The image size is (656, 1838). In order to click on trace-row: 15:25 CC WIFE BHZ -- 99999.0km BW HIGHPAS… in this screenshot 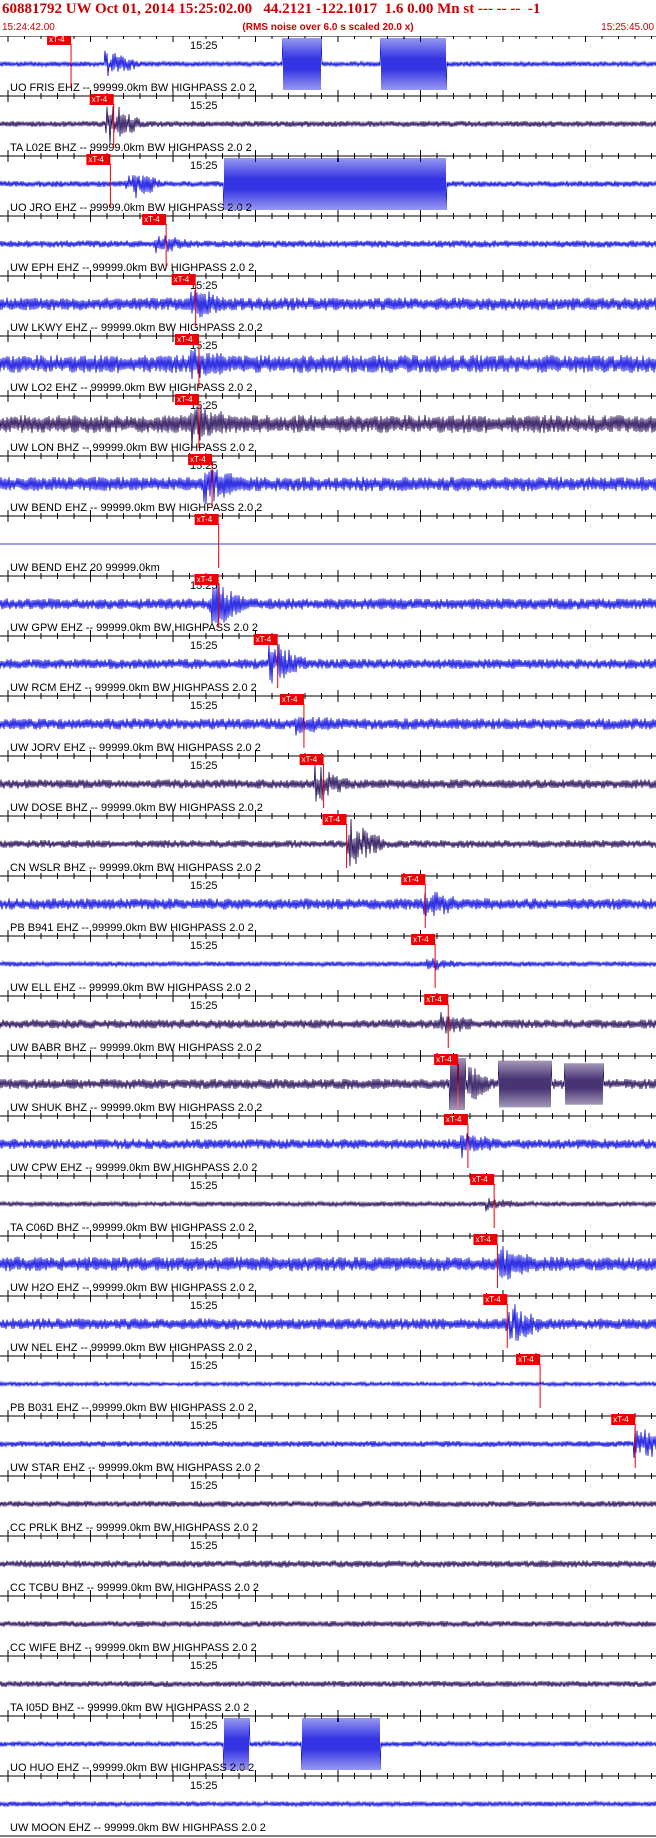, I will do `click(328, 1622)`.